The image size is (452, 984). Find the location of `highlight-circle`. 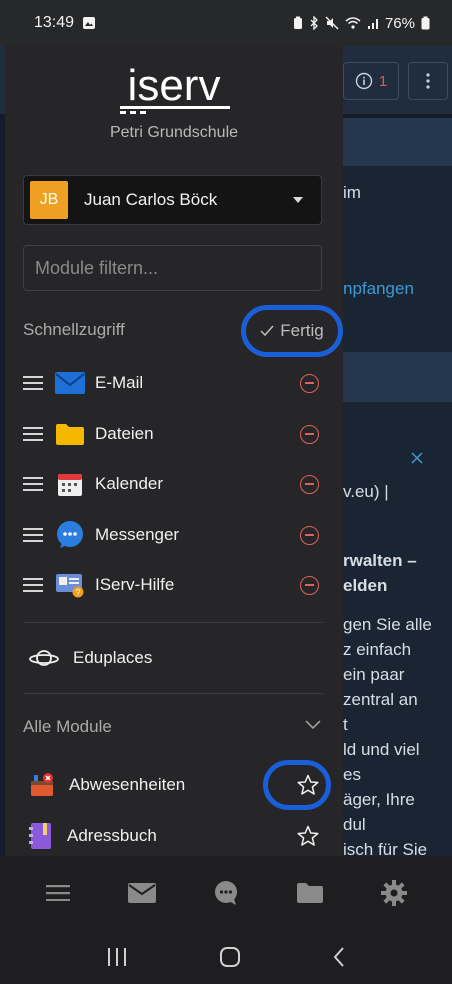

highlight-circle is located at coordinates (297, 785).